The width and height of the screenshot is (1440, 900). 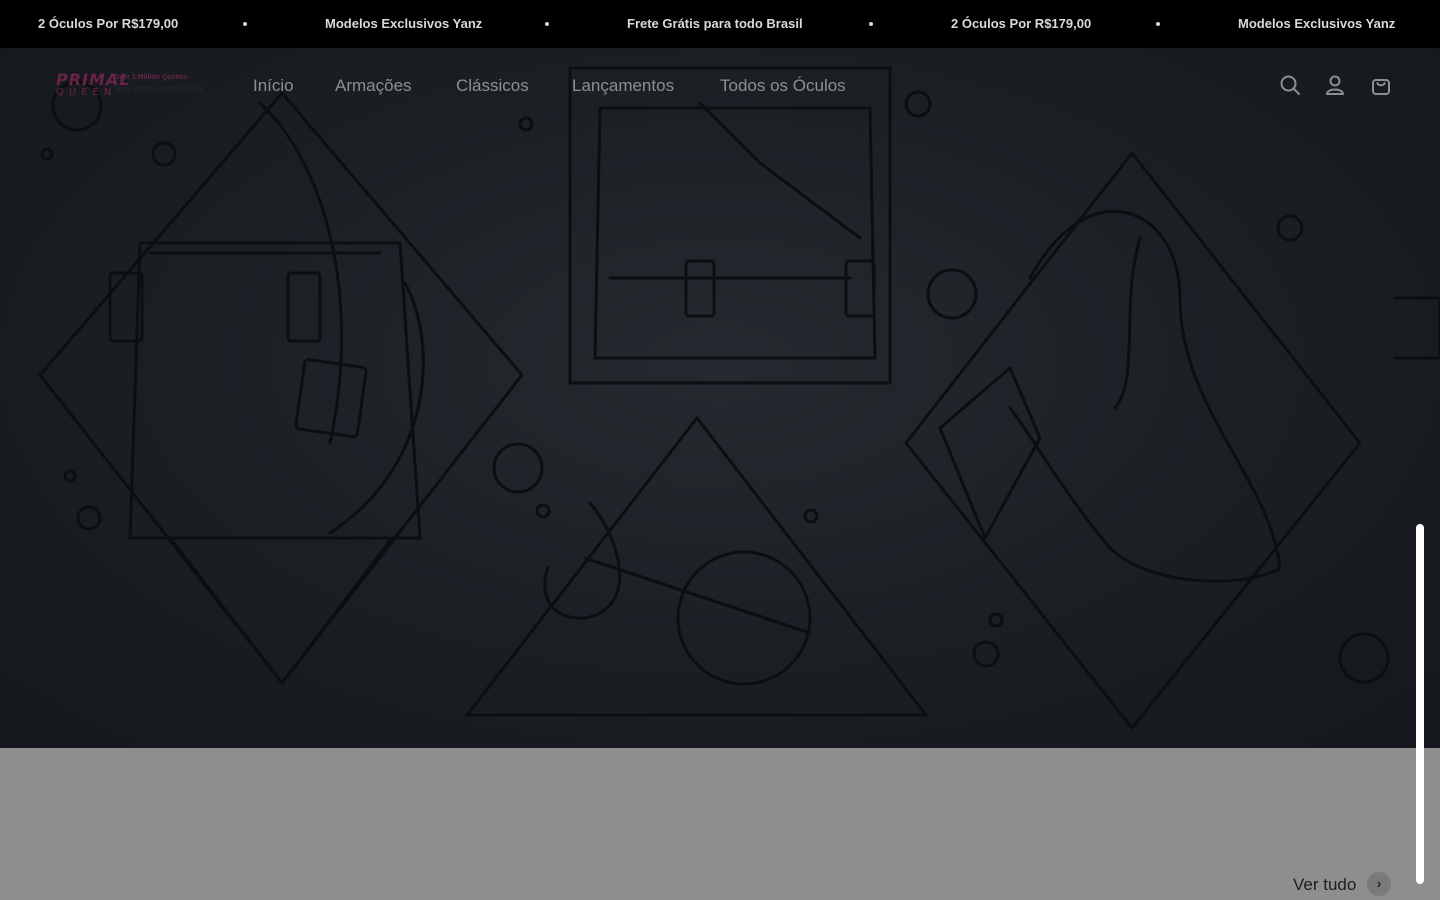 What do you see at coordinates (86, 92) in the screenshot?
I see `logo-wordmark-sub: QUEEN` at bounding box center [86, 92].